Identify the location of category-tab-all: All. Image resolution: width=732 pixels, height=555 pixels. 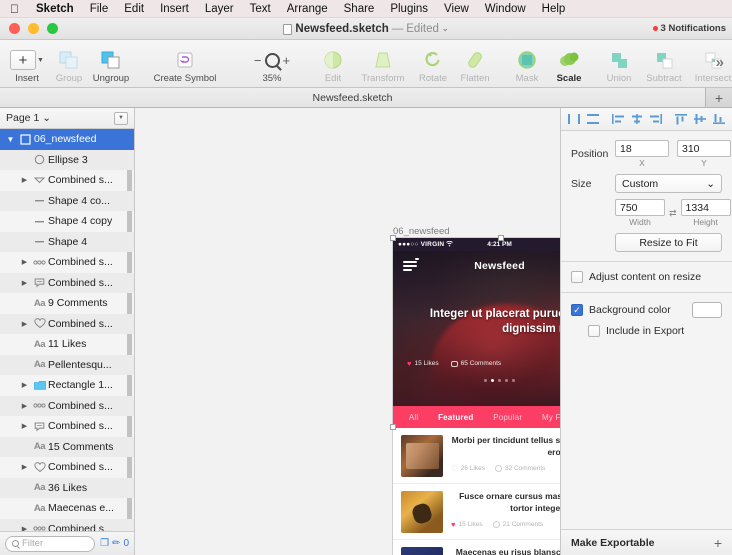
(414, 417).